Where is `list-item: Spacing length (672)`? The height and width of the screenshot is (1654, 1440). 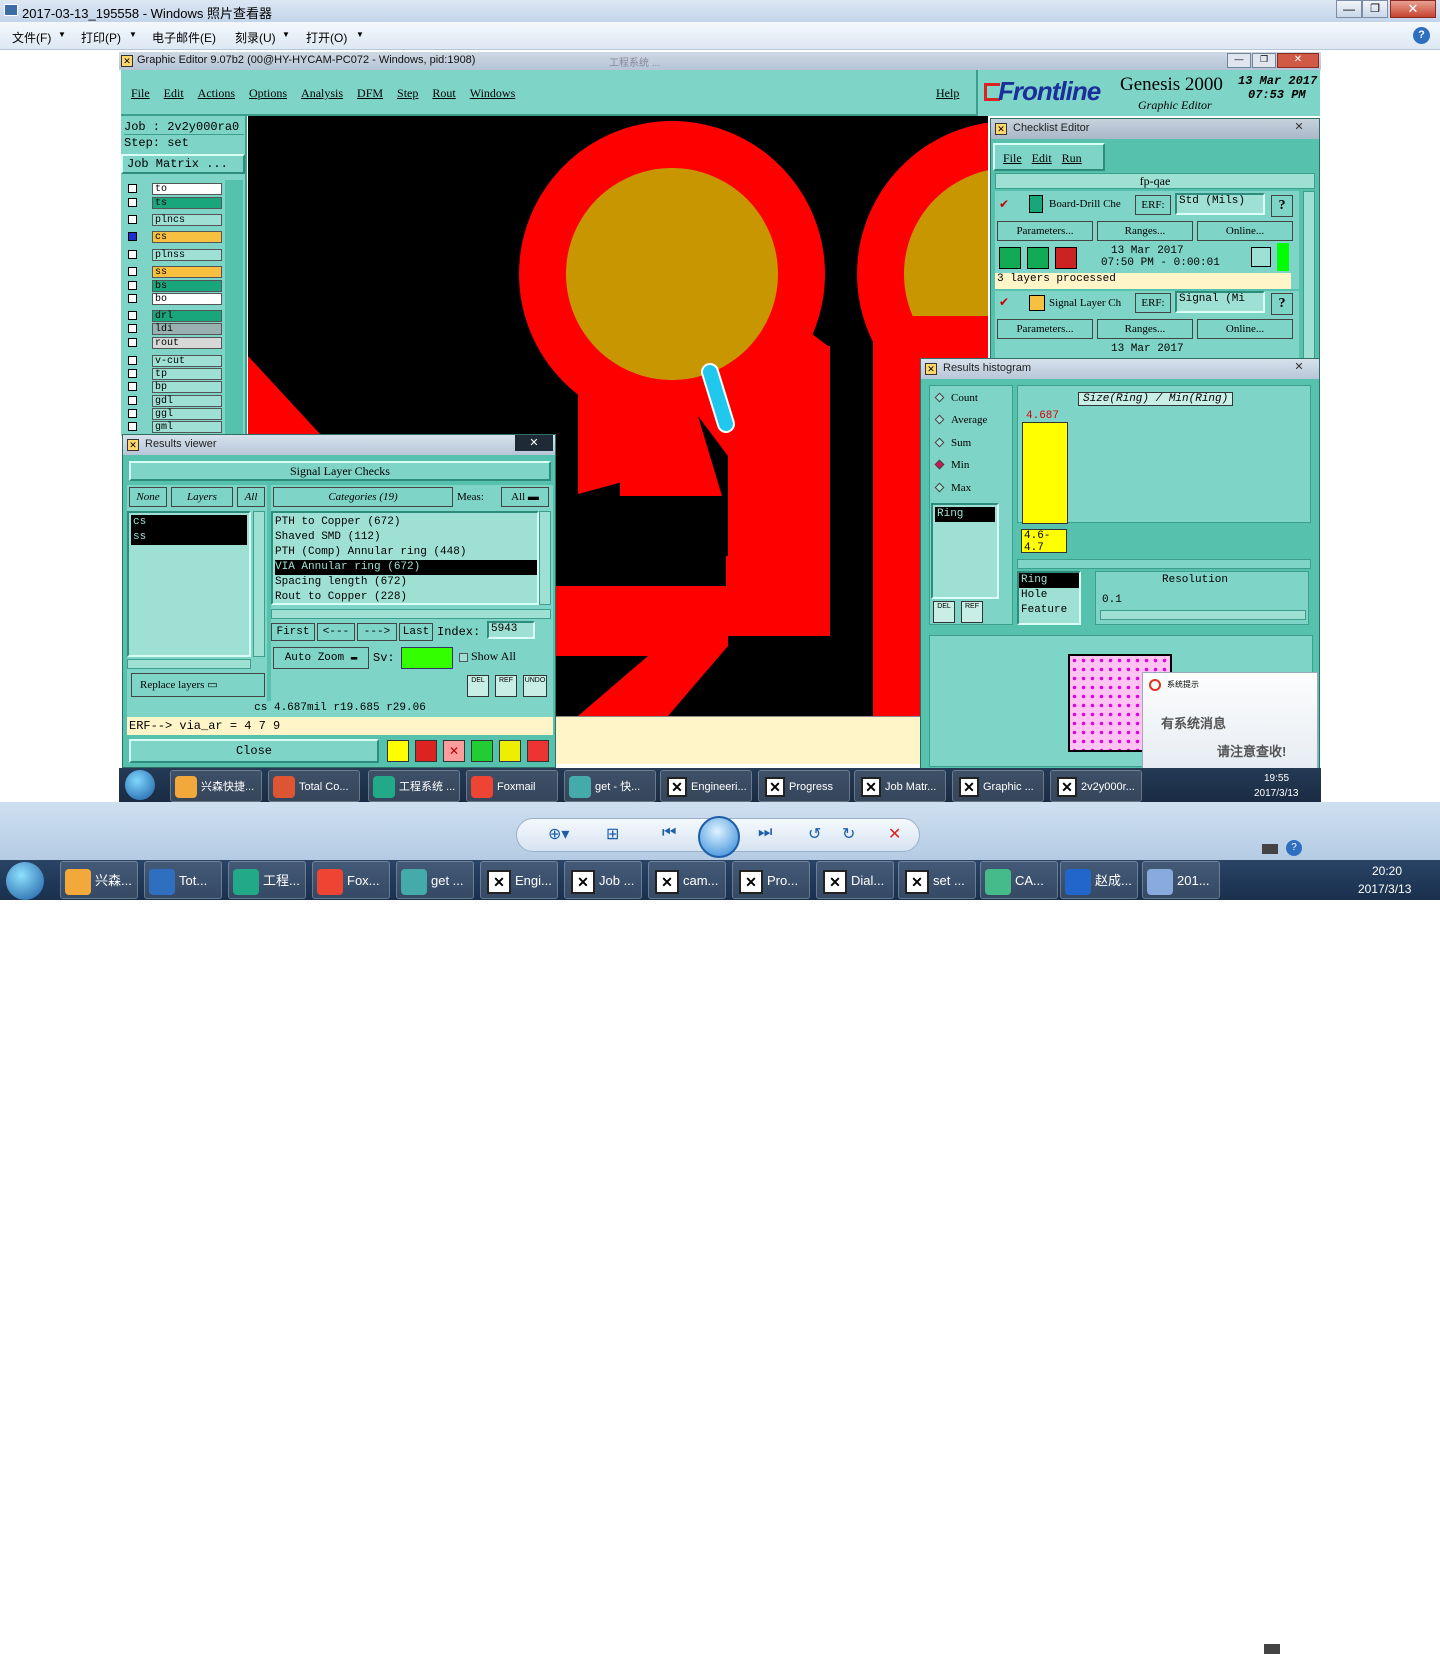 list-item: Spacing length (672) is located at coordinates (406, 582).